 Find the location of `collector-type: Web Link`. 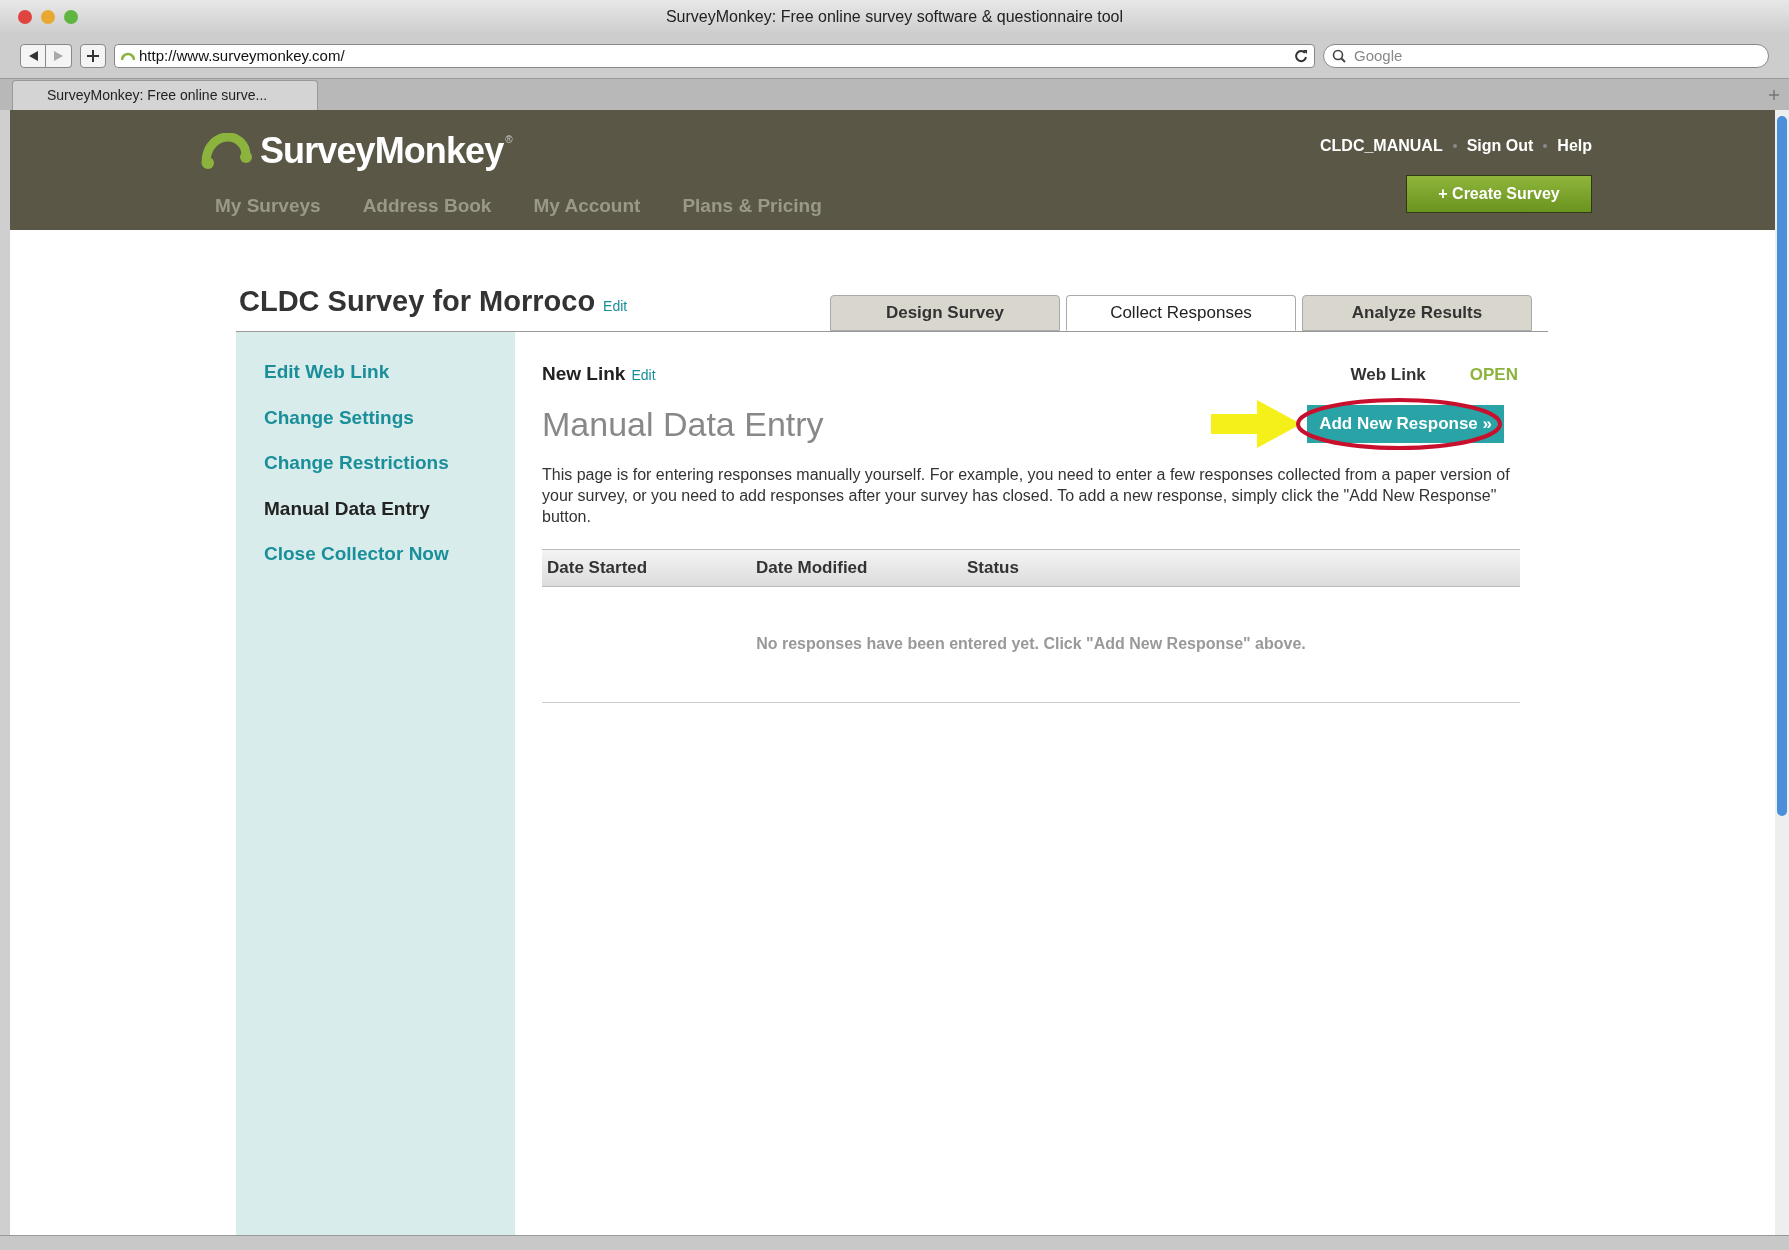

collector-type: Web Link is located at coordinates (1388, 375).